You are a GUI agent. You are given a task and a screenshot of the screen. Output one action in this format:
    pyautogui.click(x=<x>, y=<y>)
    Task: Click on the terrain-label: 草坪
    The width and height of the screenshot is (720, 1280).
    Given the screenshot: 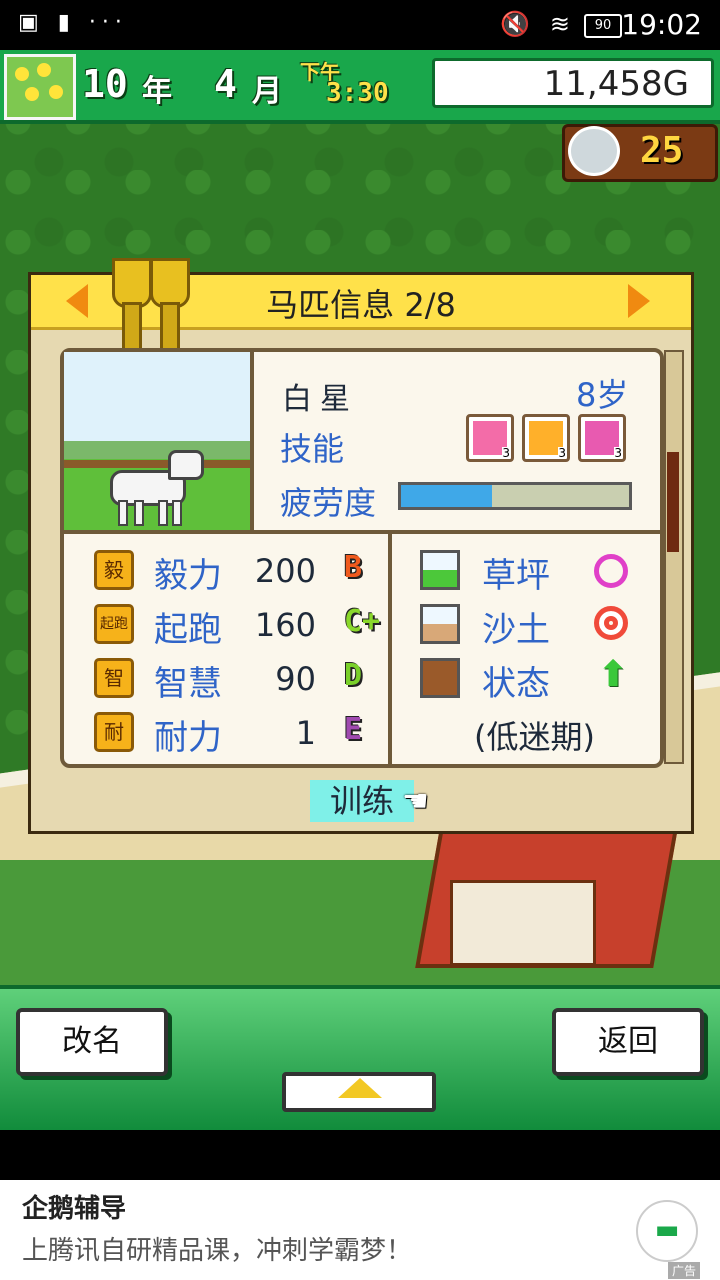 What is the action you would take?
    pyautogui.click(x=516, y=576)
    